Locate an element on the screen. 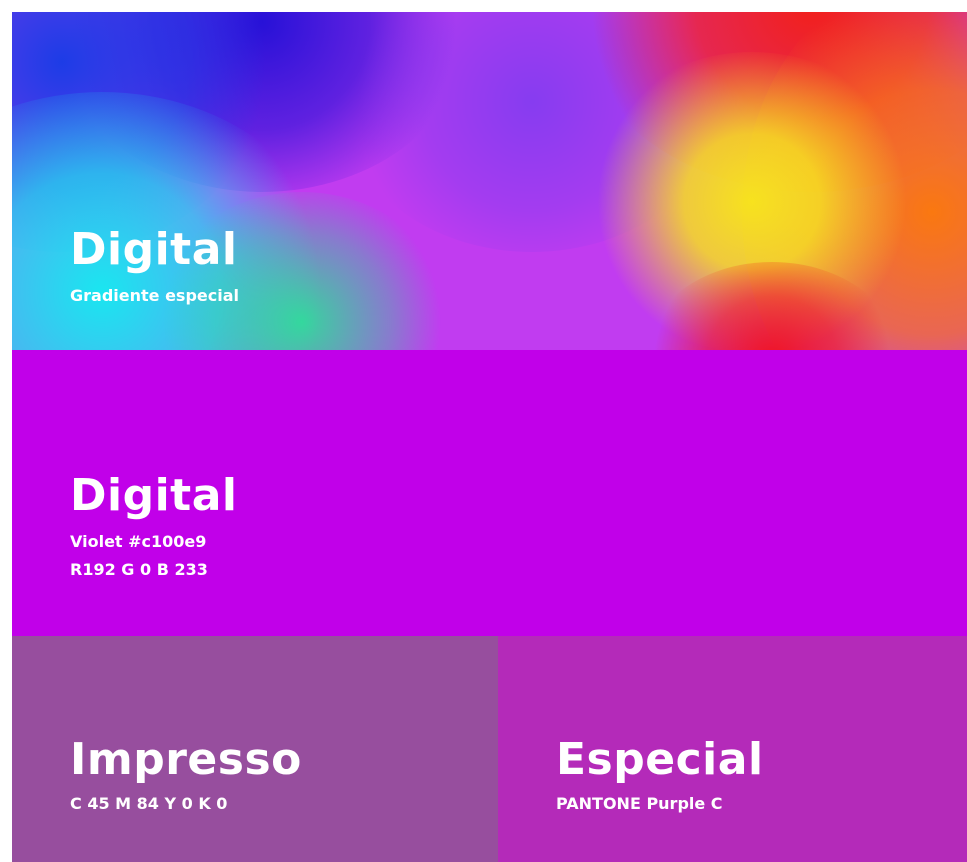 The width and height of the screenshot is (967, 862). print-cmyk-value: C 45 M 84 Y 0 K 0 is located at coordinates (149, 803).